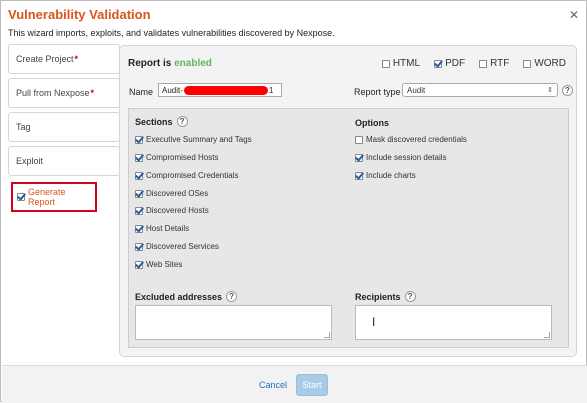 This screenshot has width=587, height=403. Describe the element at coordinates (416, 139) in the screenshot. I see `option-label: Mask discovered credentials` at that location.